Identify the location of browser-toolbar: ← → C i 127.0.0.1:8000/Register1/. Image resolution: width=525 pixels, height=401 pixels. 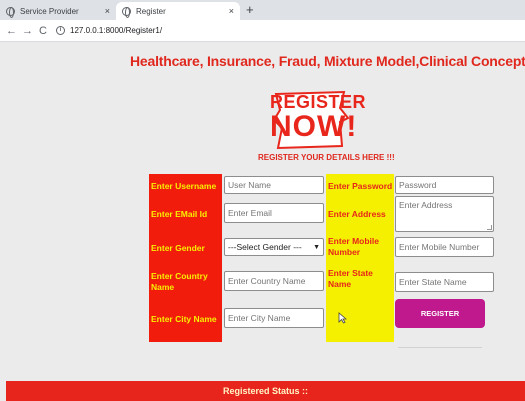
(262, 31).